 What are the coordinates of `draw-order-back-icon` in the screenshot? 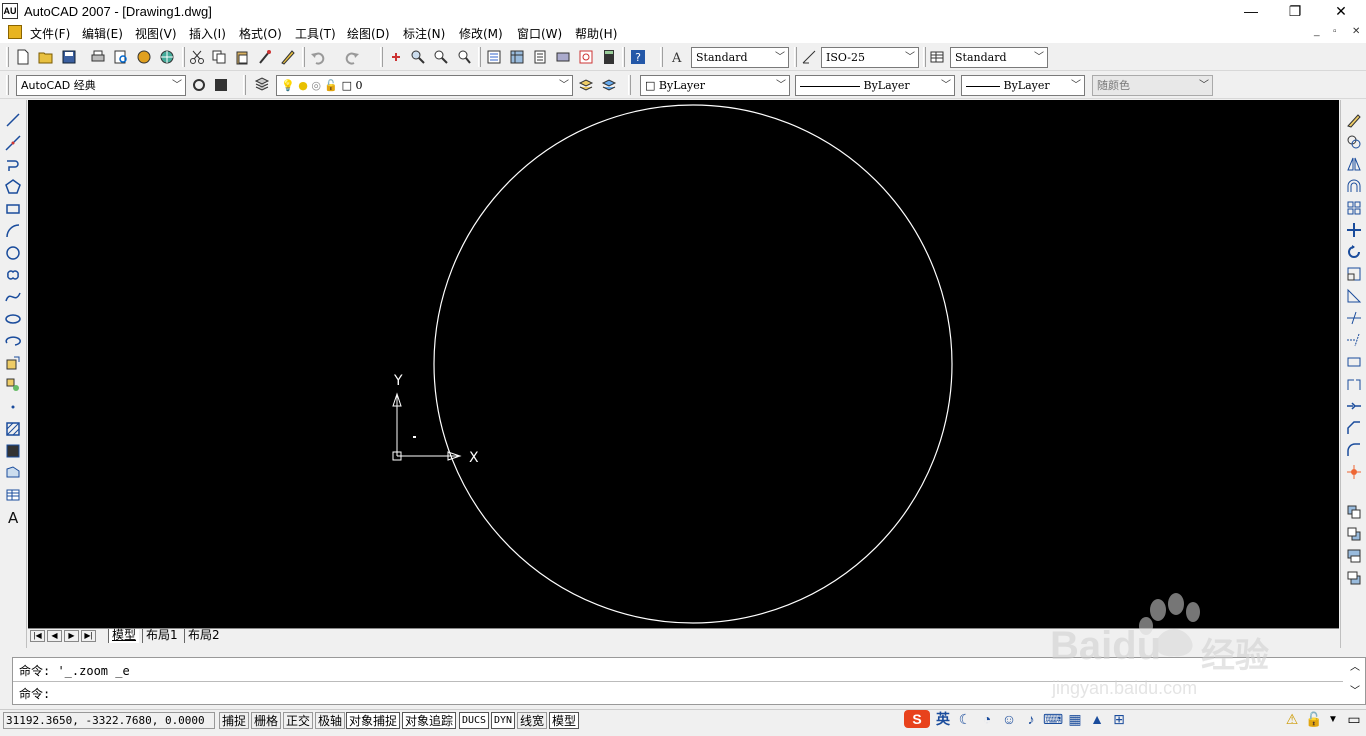 It's located at (1354, 534).